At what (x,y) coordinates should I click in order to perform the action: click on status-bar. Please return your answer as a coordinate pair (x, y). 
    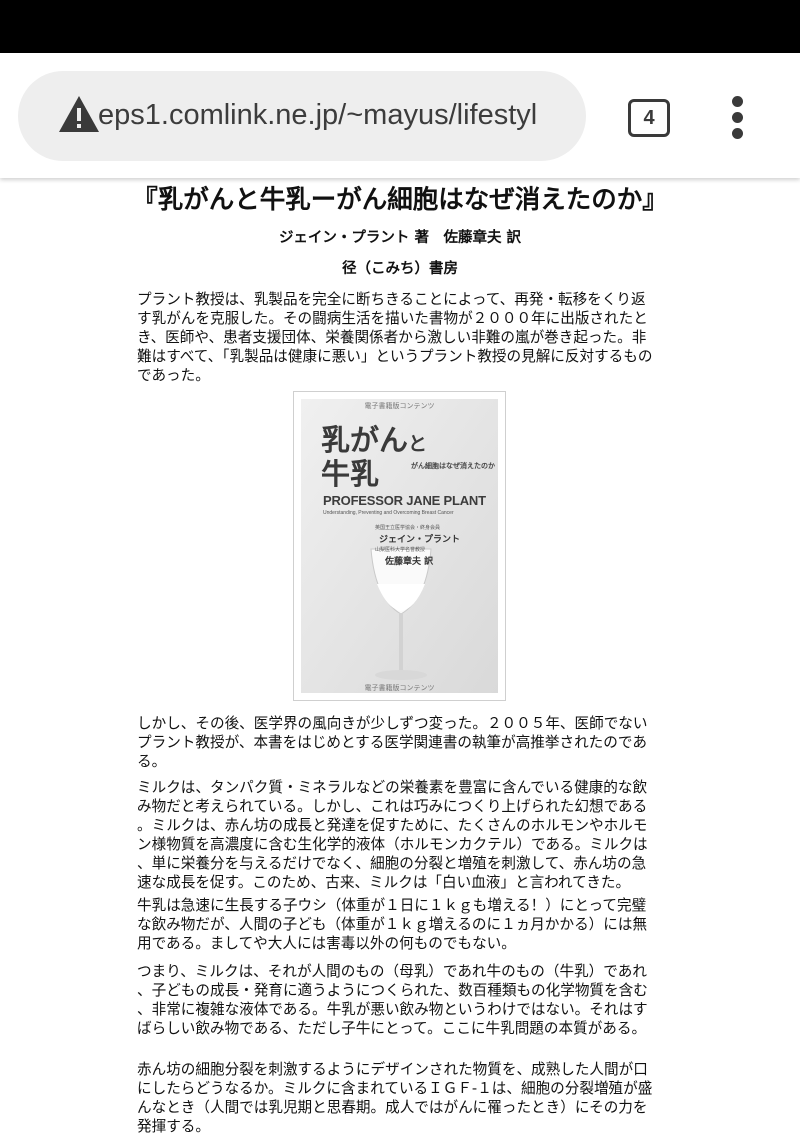
    Looking at the image, I should click on (400, 26).